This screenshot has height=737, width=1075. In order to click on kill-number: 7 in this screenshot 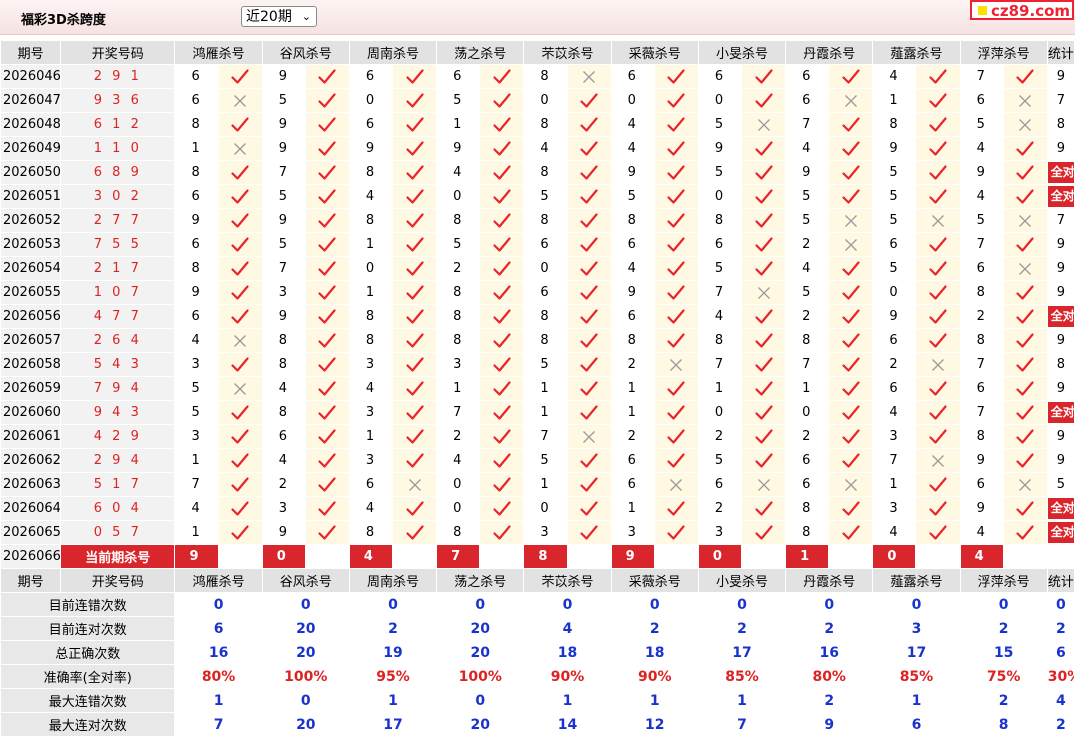, I will do `click(458, 412)`.